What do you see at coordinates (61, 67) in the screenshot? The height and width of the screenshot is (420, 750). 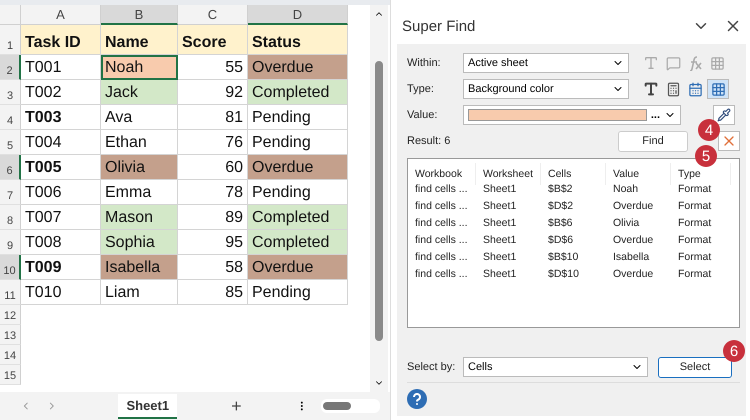 I see `table-cell: T001` at bounding box center [61, 67].